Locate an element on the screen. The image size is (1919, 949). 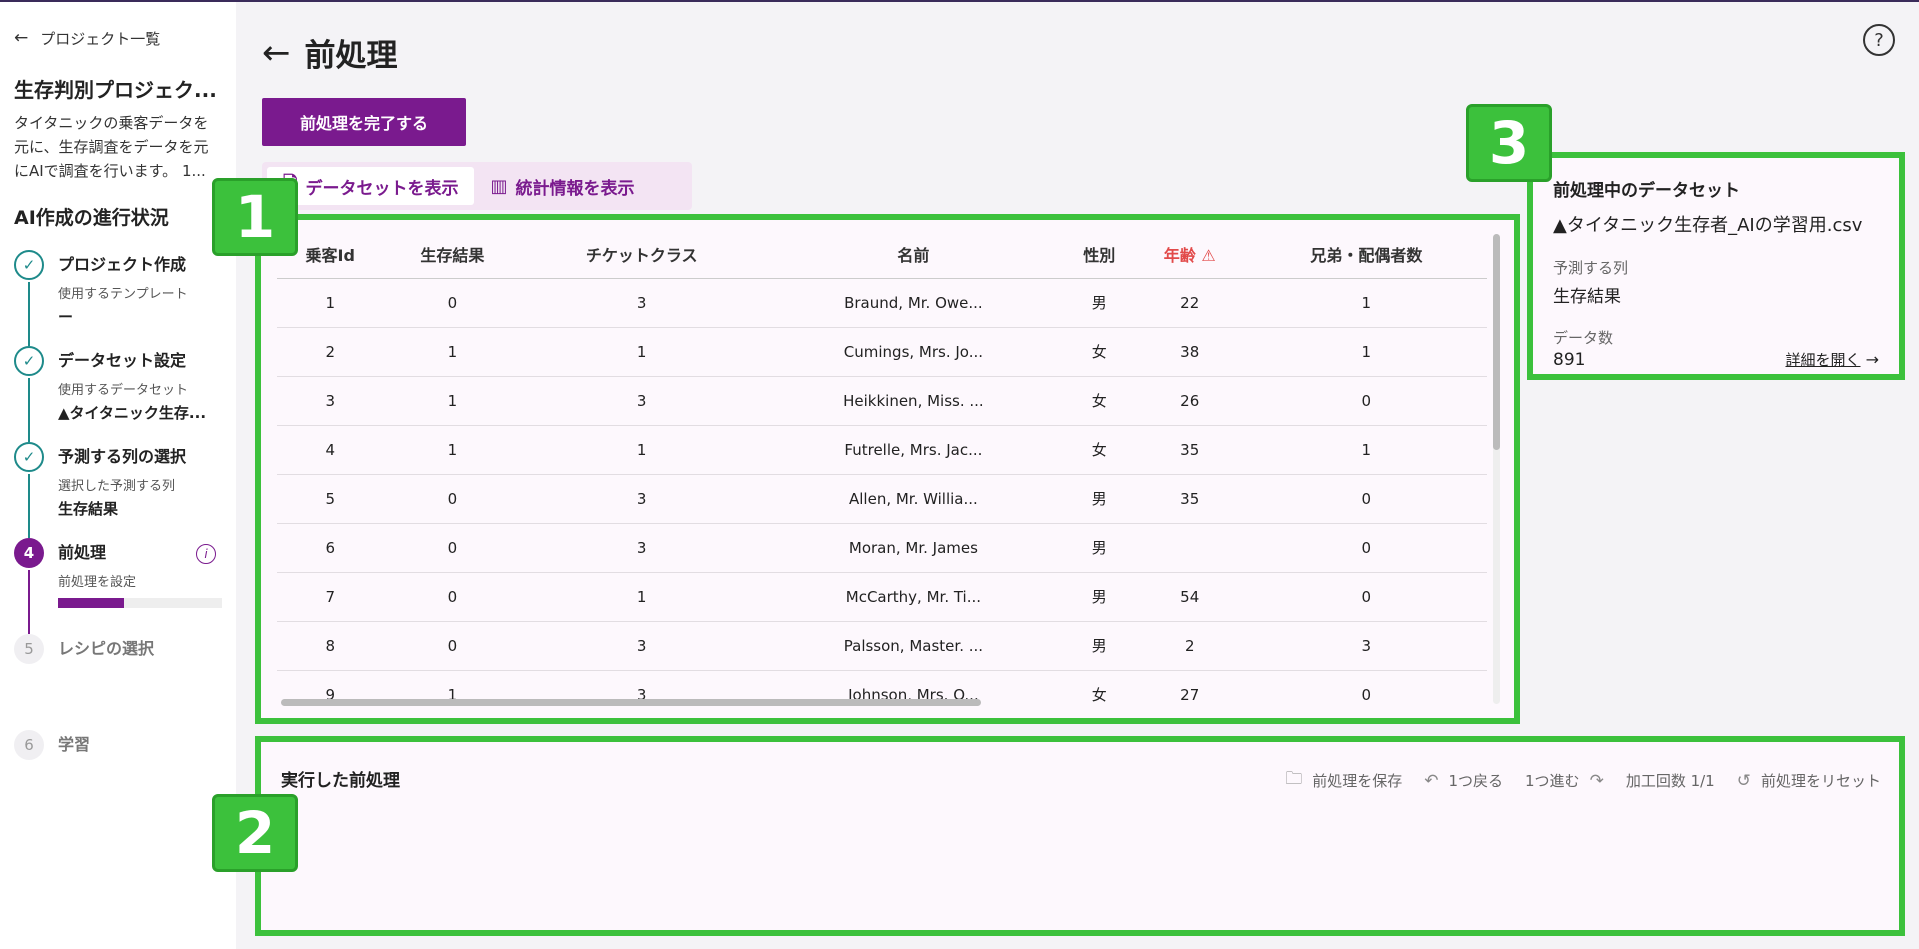
table-row: 7 0 1 McCarthy, Mr. Ti... 男 54 0 is located at coordinates (882, 597).